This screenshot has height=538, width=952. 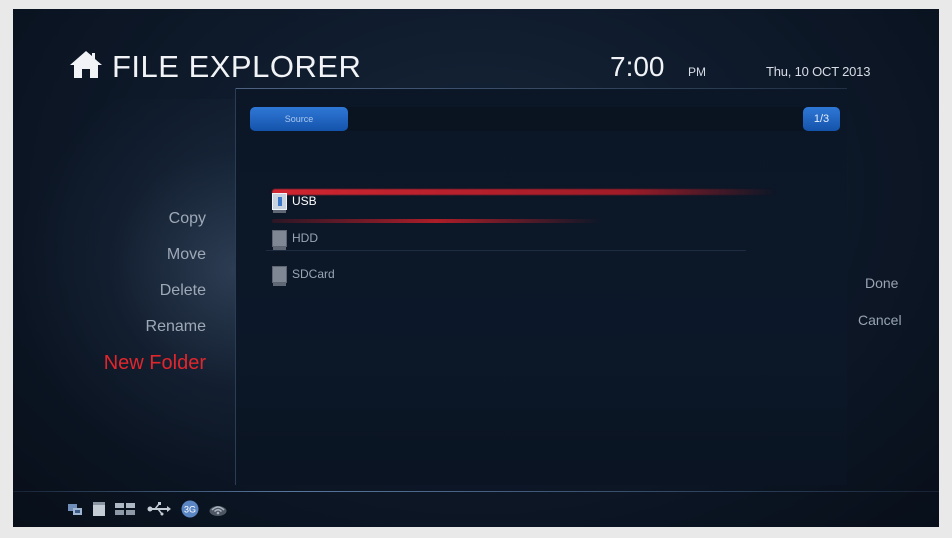 I want to click on selection-highlight-lower, so click(x=437, y=221).